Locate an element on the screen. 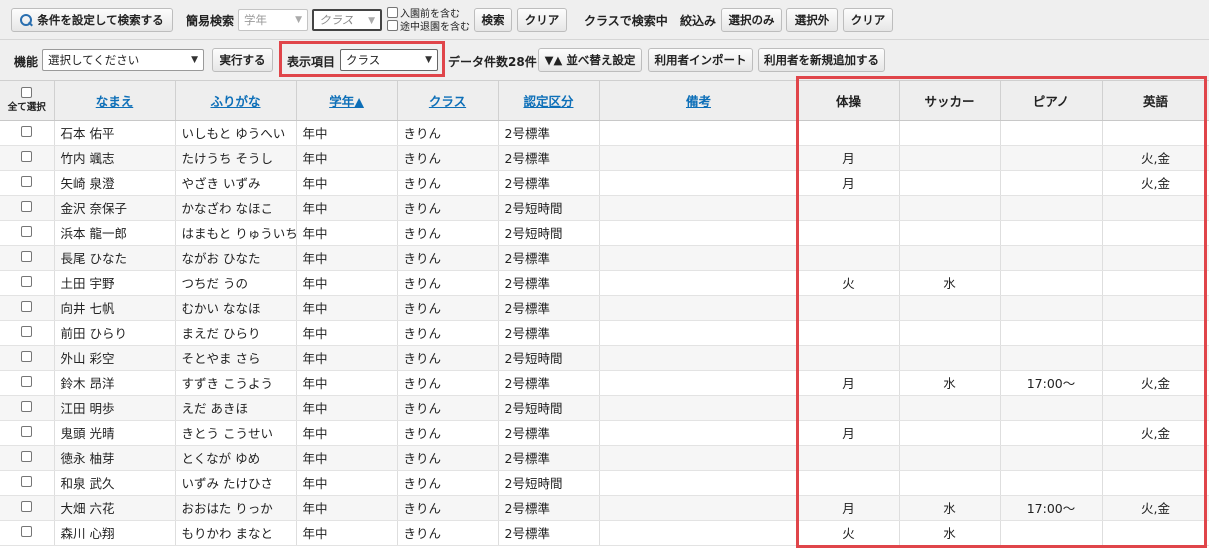  cell-kana: そとやま さら is located at coordinates (236, 358).